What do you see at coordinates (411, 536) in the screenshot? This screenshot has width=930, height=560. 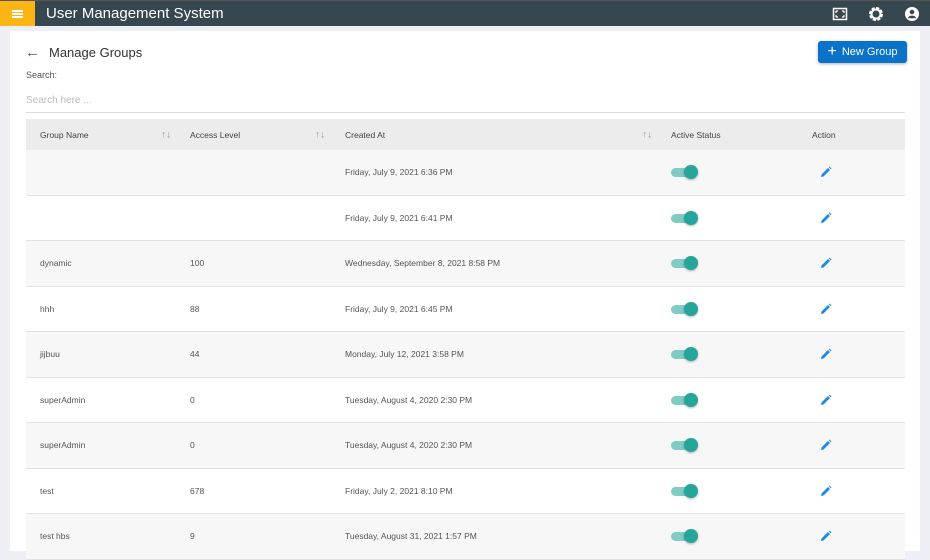 I see `created-at: Tuesday, August 31, 2021 1:57 PM` at bounding box center [411, 536].